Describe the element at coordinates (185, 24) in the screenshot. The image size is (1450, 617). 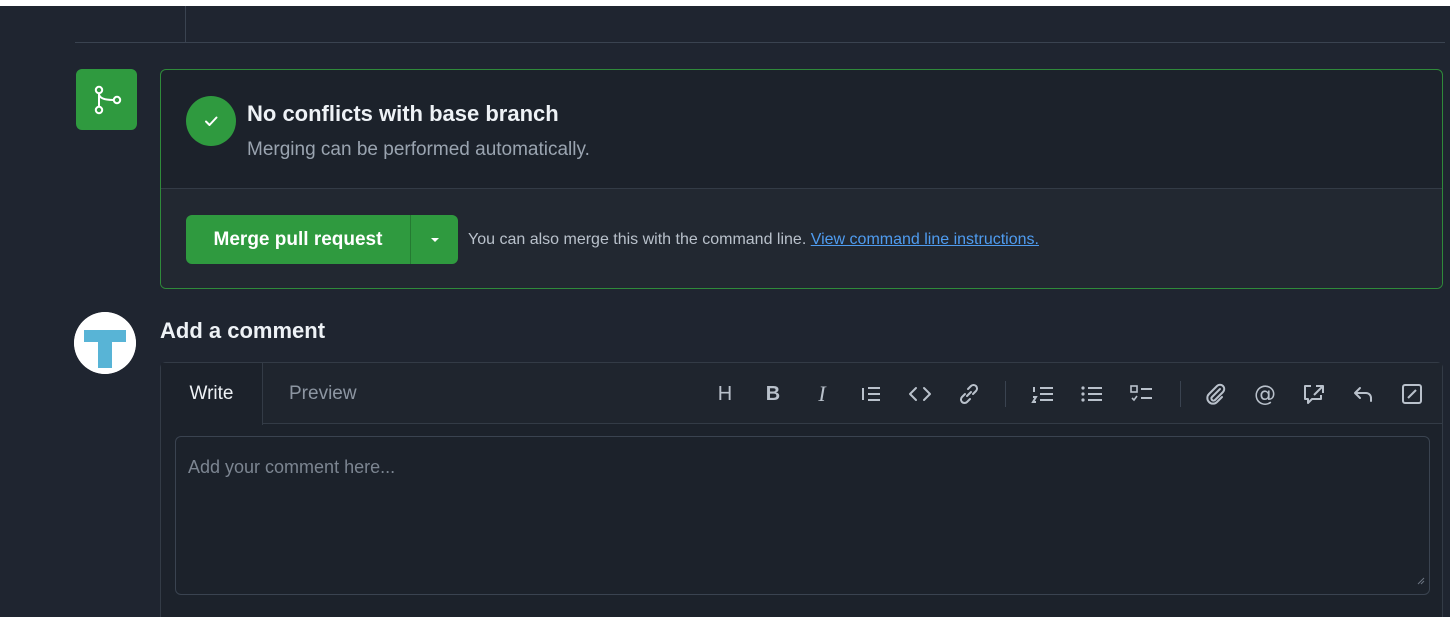
I see `timeline-line` at that location.